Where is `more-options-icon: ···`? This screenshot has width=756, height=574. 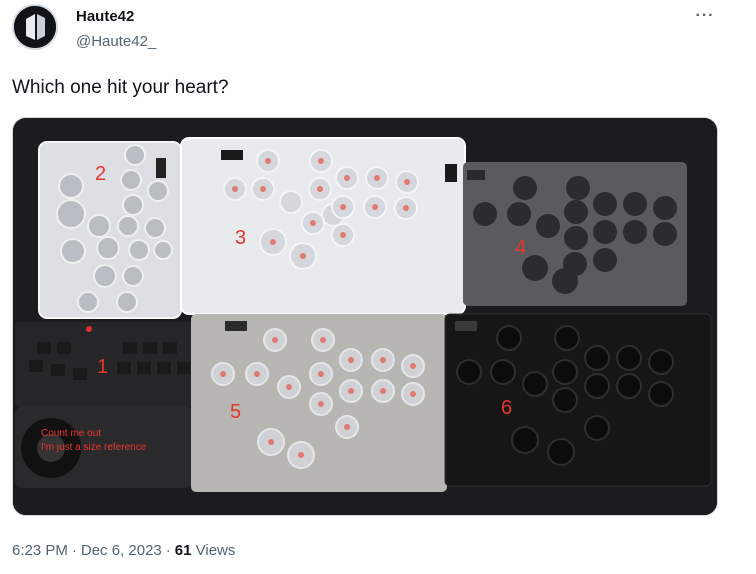 more-options-icon: ··· is located at coordinates (705, 16).